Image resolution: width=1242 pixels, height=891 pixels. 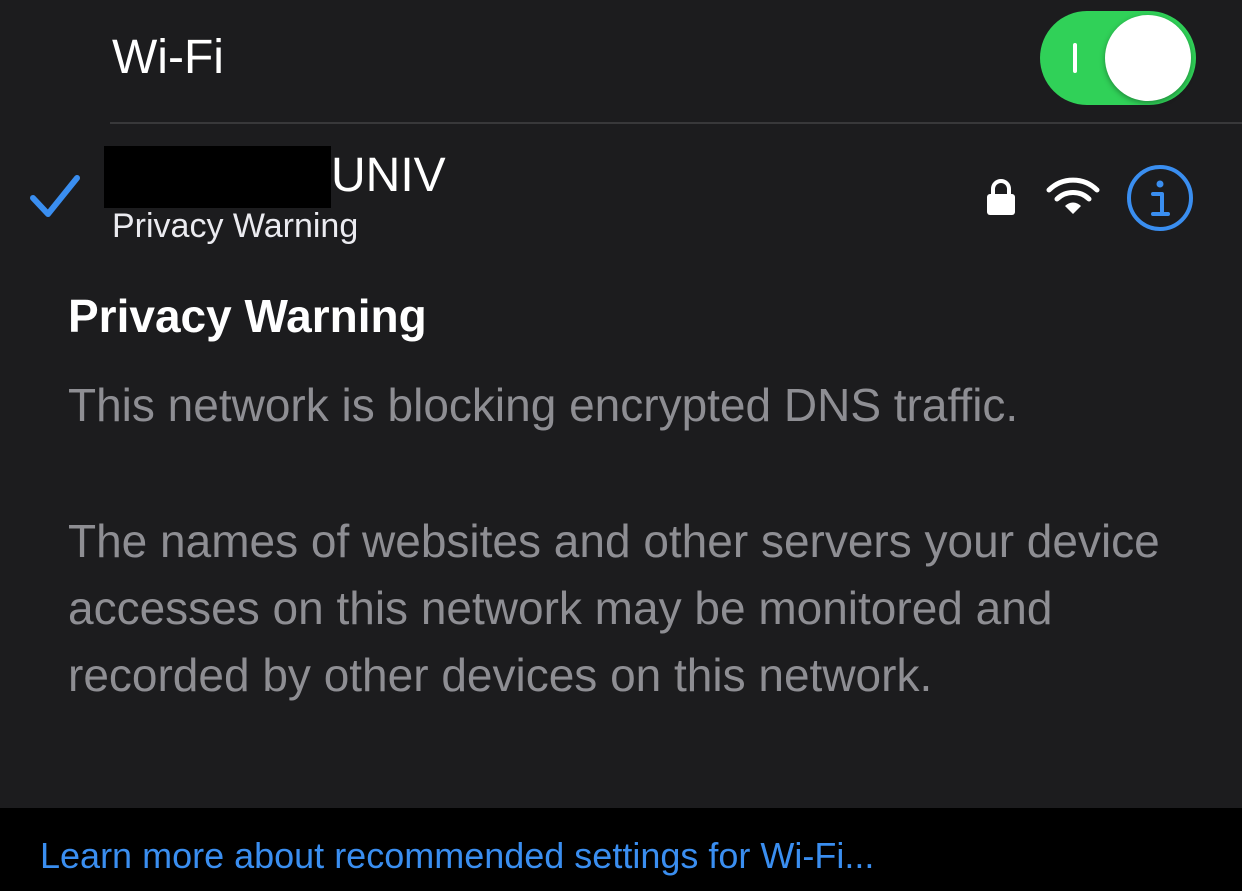 I want to click on info-icon, so click(x=1160, y=198).